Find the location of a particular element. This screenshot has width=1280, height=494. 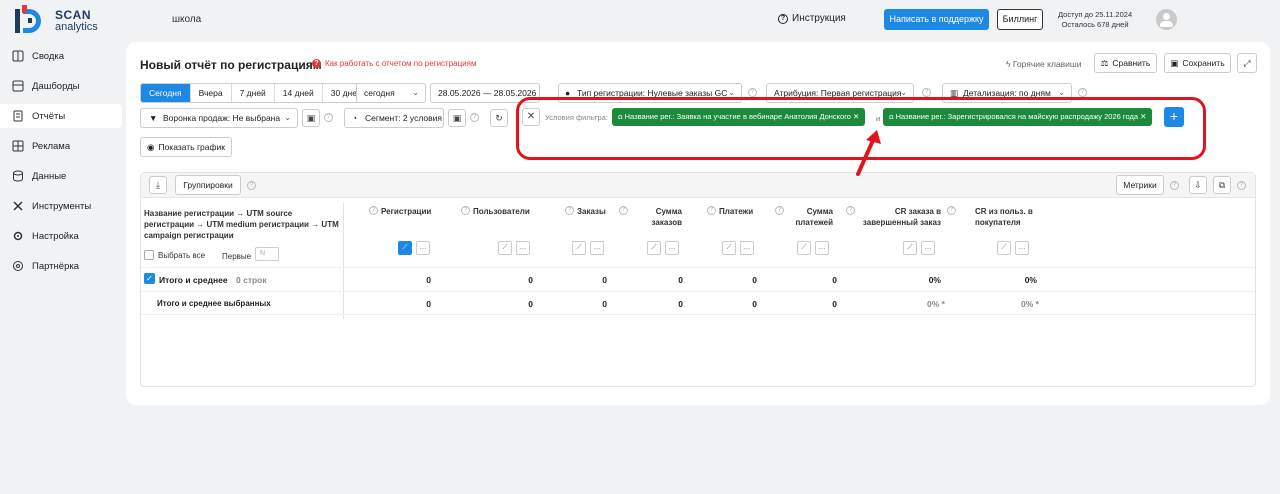

funnel-save-button: ▣ is located at coordinates (311, 118).